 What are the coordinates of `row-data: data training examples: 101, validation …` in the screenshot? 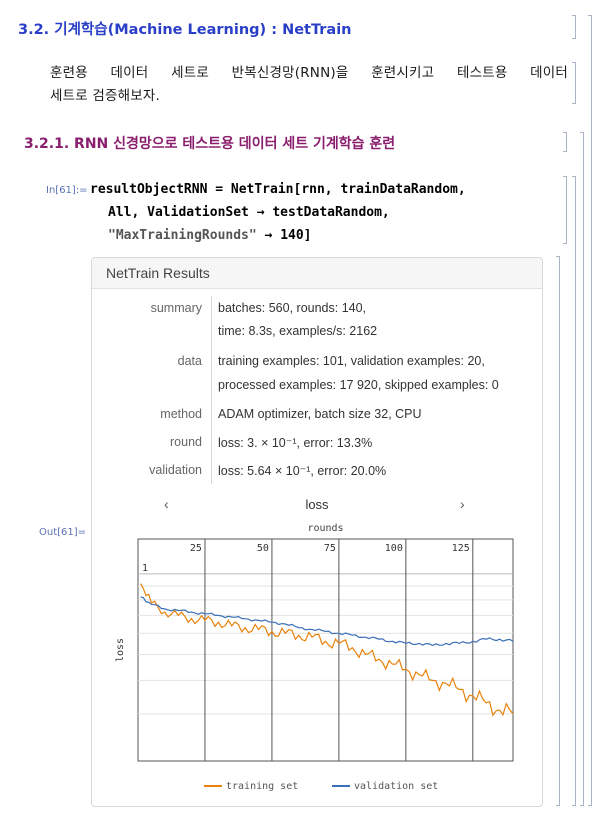 It's located at (317, 376).